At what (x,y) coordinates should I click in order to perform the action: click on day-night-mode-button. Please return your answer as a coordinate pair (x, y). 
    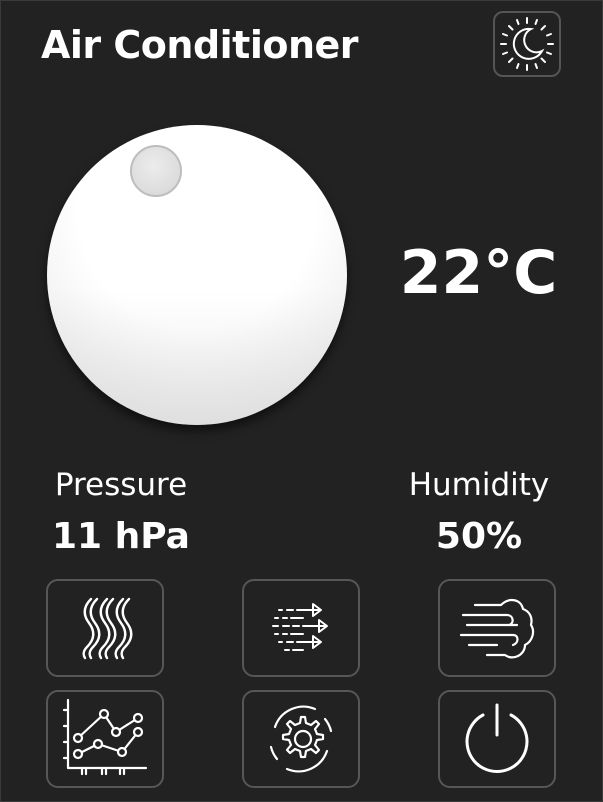
    Looking at the image, I should click on (527, 44).